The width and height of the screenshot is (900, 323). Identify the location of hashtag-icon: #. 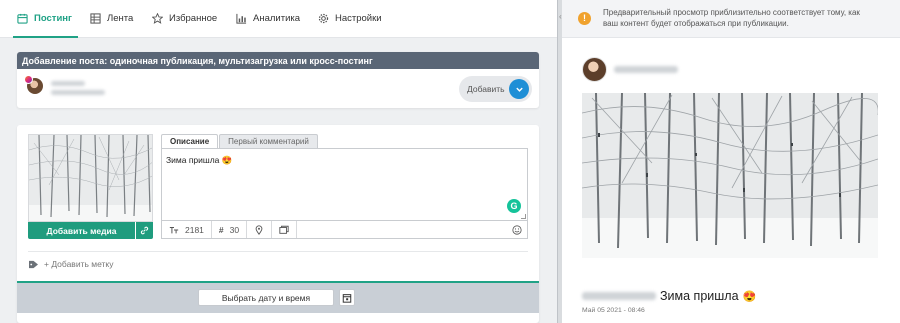
(221, 229).